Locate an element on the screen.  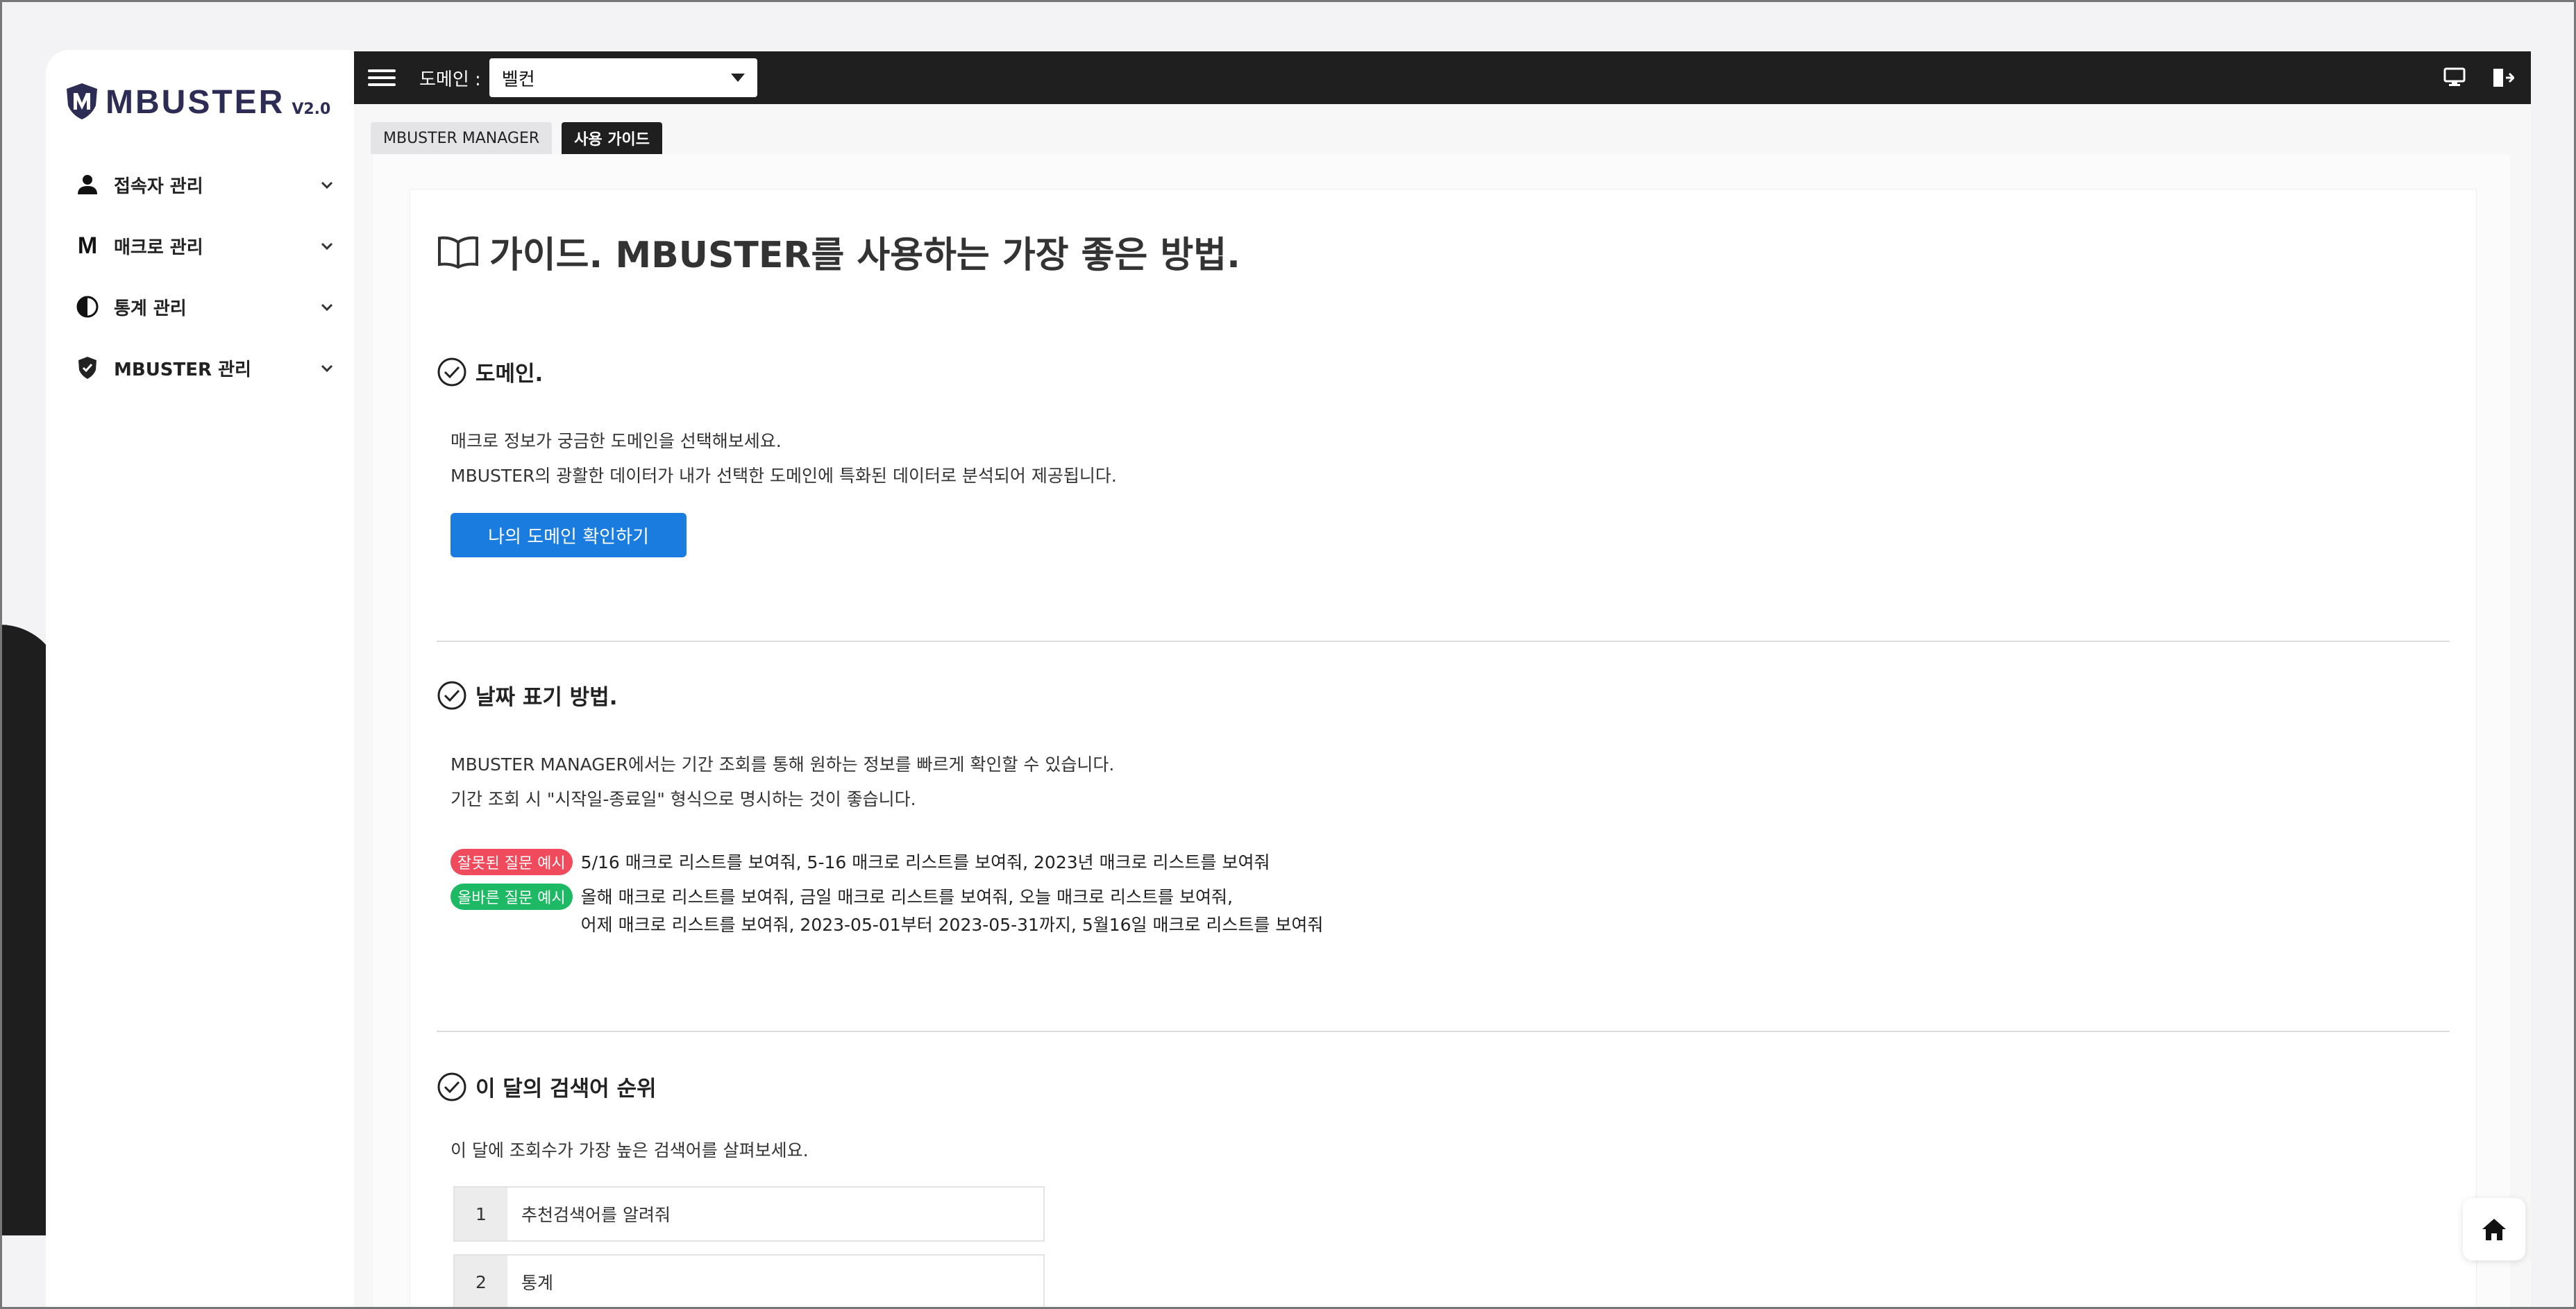
sidebar-item-label: 매크로 관리 is located at coordinates (158, 247).